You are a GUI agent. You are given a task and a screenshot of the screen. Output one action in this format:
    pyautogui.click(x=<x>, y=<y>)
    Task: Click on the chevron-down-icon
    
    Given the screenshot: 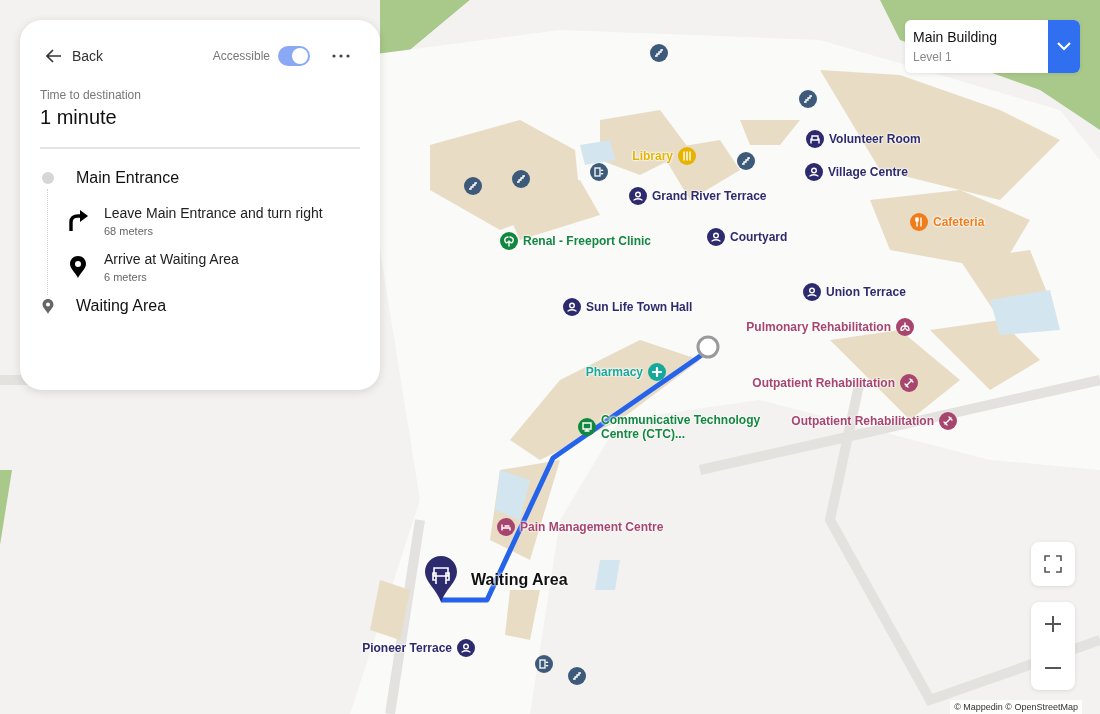 What is the action you would take?
    pyautogui.click(x=1064, y=46)
    